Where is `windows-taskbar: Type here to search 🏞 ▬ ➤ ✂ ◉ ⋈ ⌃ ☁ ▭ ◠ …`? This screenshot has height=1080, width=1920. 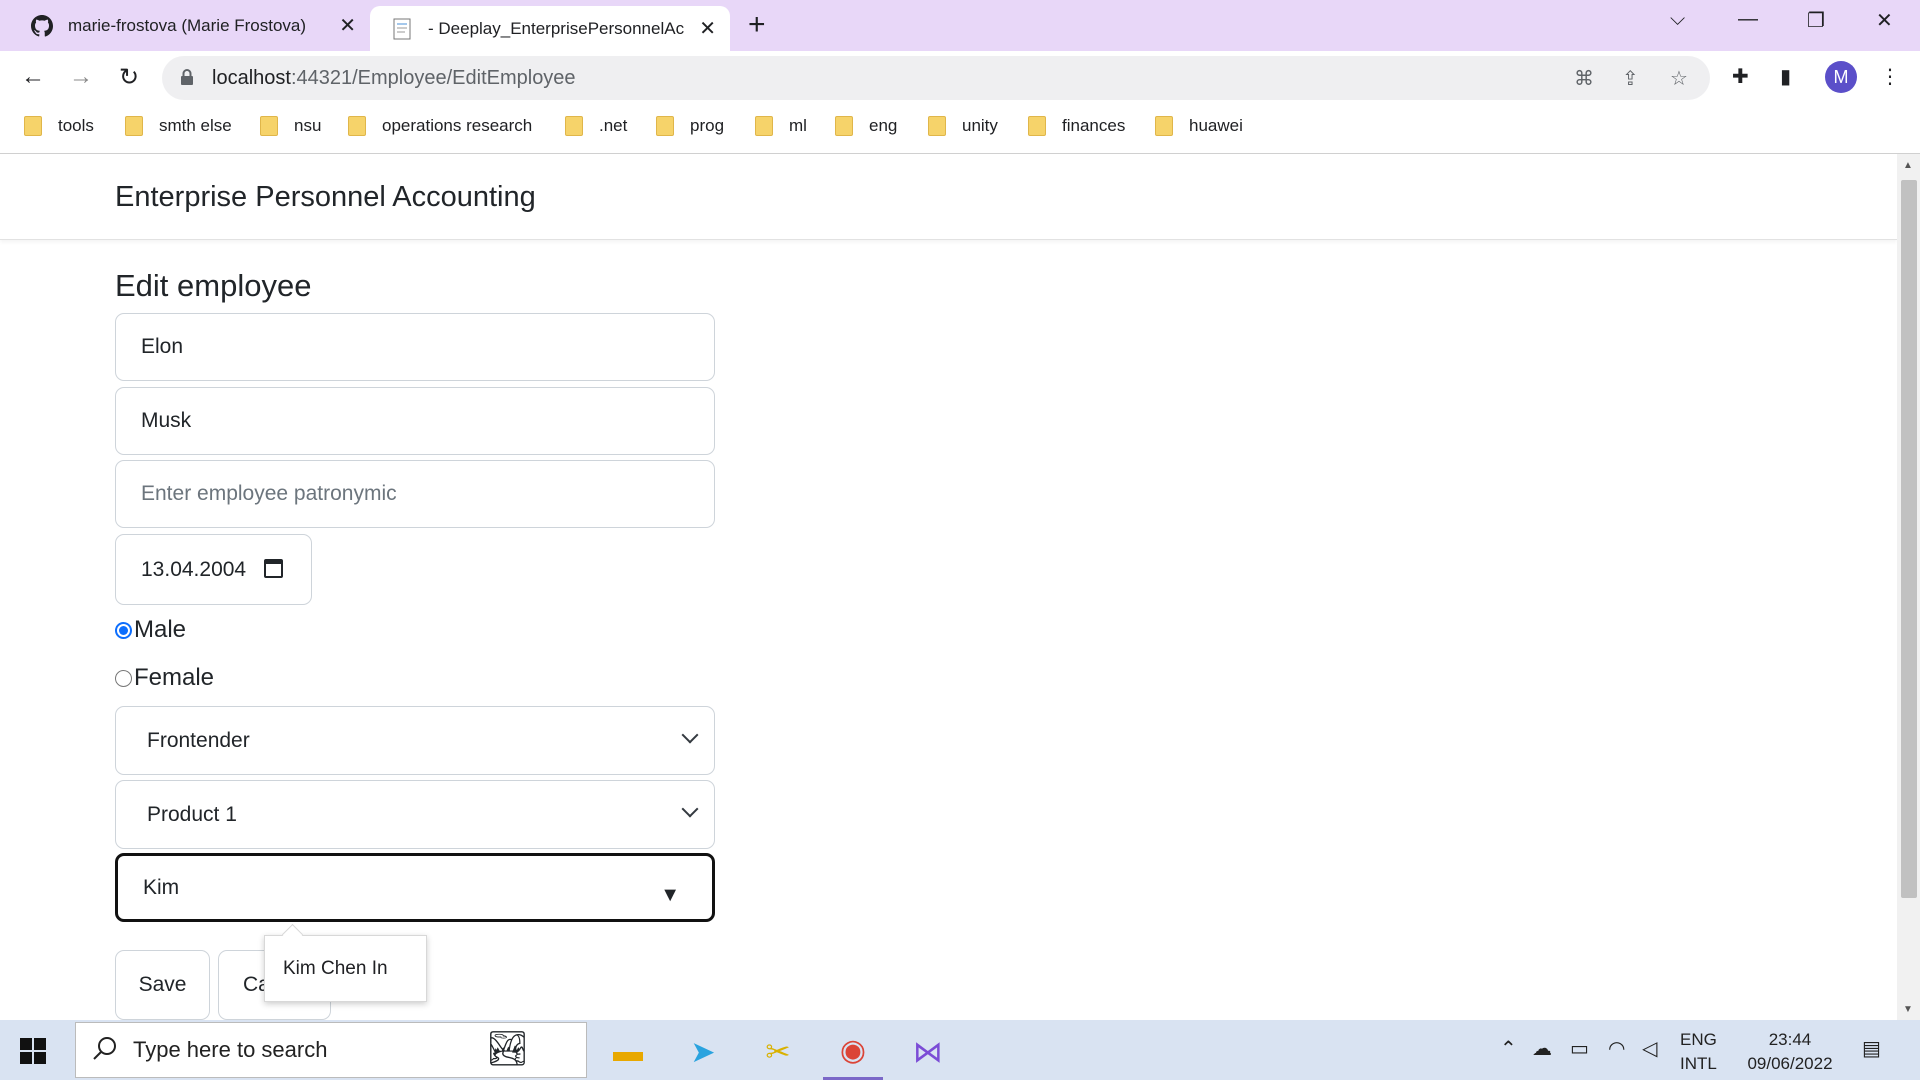 windows-taskbar: Type here to search 🏞 ▬ ➤ ✂ ◉ ⋈ ⌃ ☁ ▭ ◠ … is located at coordinates (960, 1050).